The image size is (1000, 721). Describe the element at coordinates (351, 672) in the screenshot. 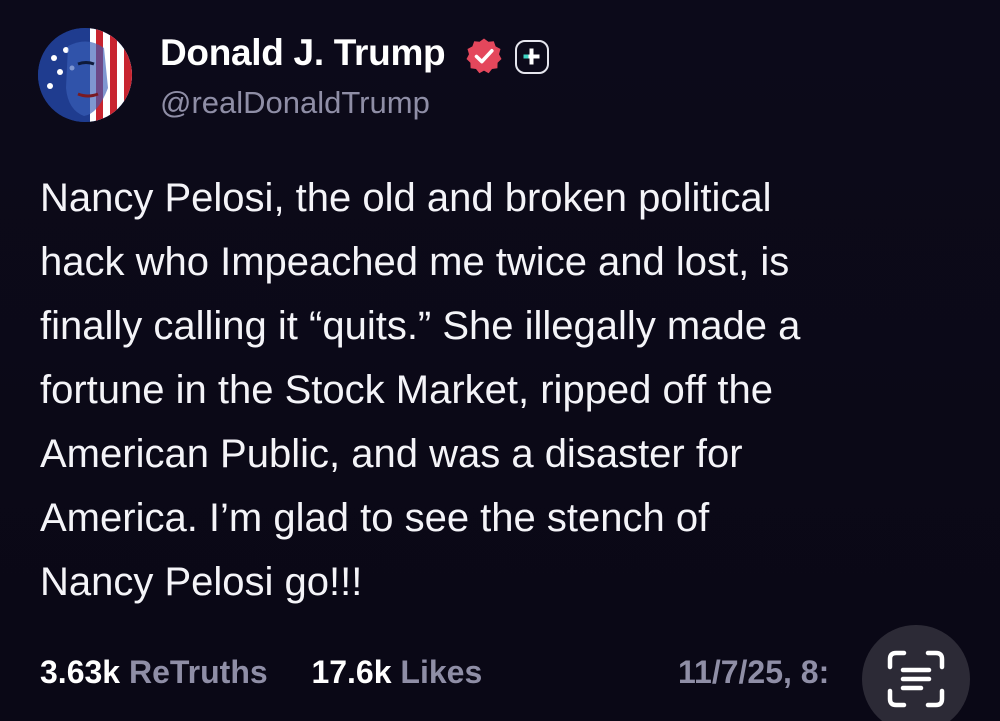

I see `likes-count: 17.6k` at that location.